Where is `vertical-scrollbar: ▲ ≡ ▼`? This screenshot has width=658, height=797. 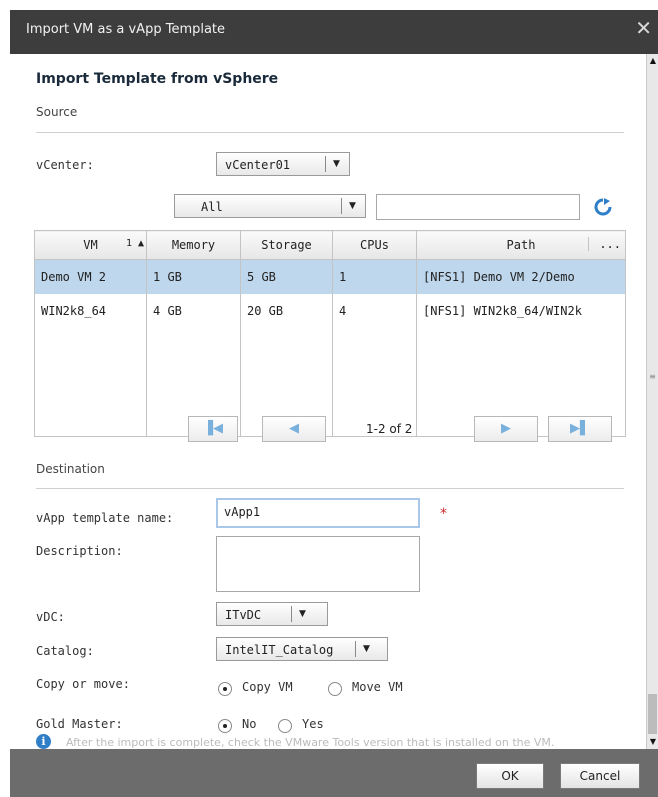 vertical-scrollbar: ▲ ≡ ▼ is located at coordinates (652, 401).